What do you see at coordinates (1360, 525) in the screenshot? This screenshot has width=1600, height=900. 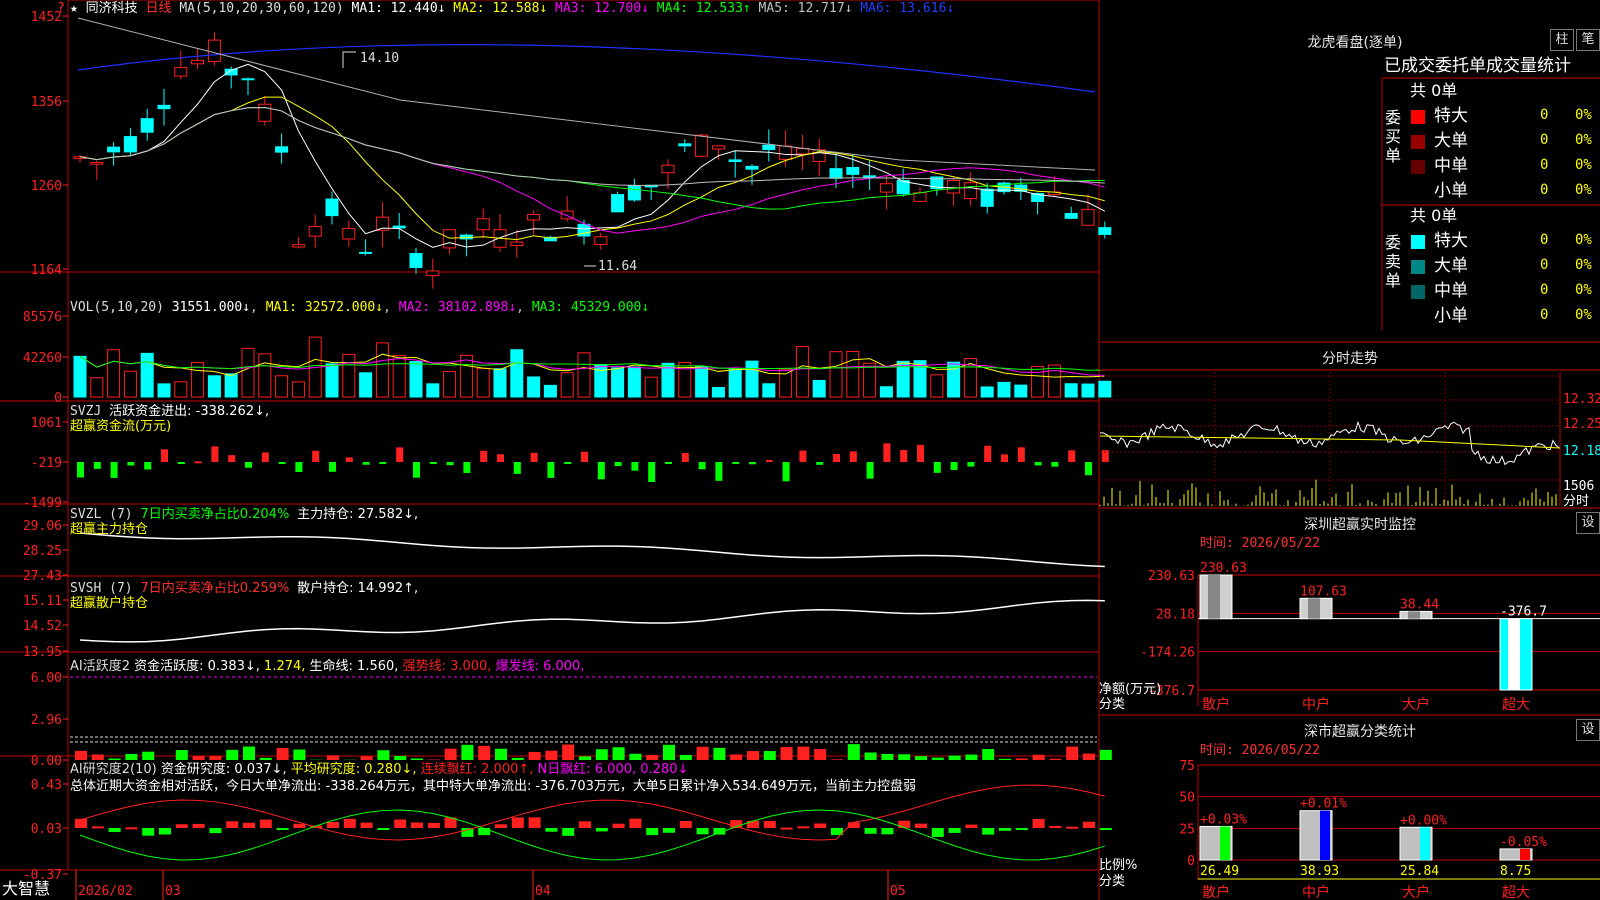 I see `sz-monitor-title: 深圳超赢实时监控` at bounding box center [1360, 525].